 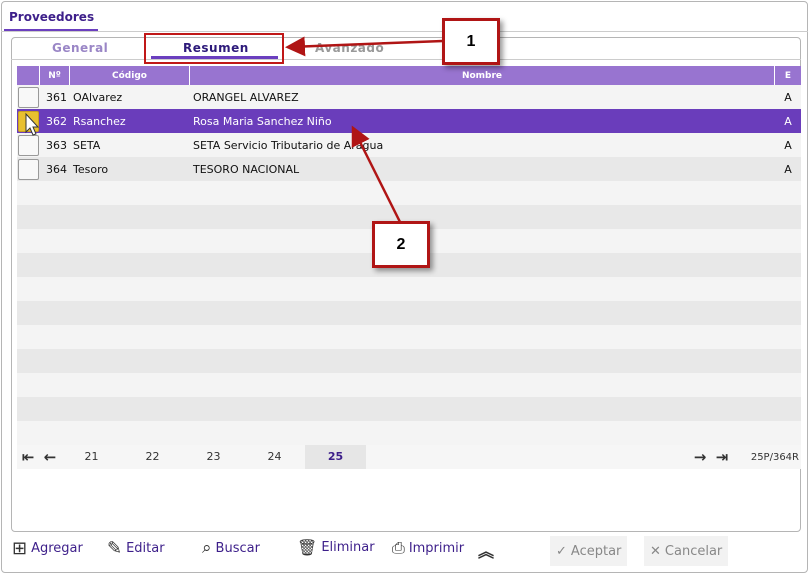 I want to click on search-icon: ⌕, so click(x=207, y=548).